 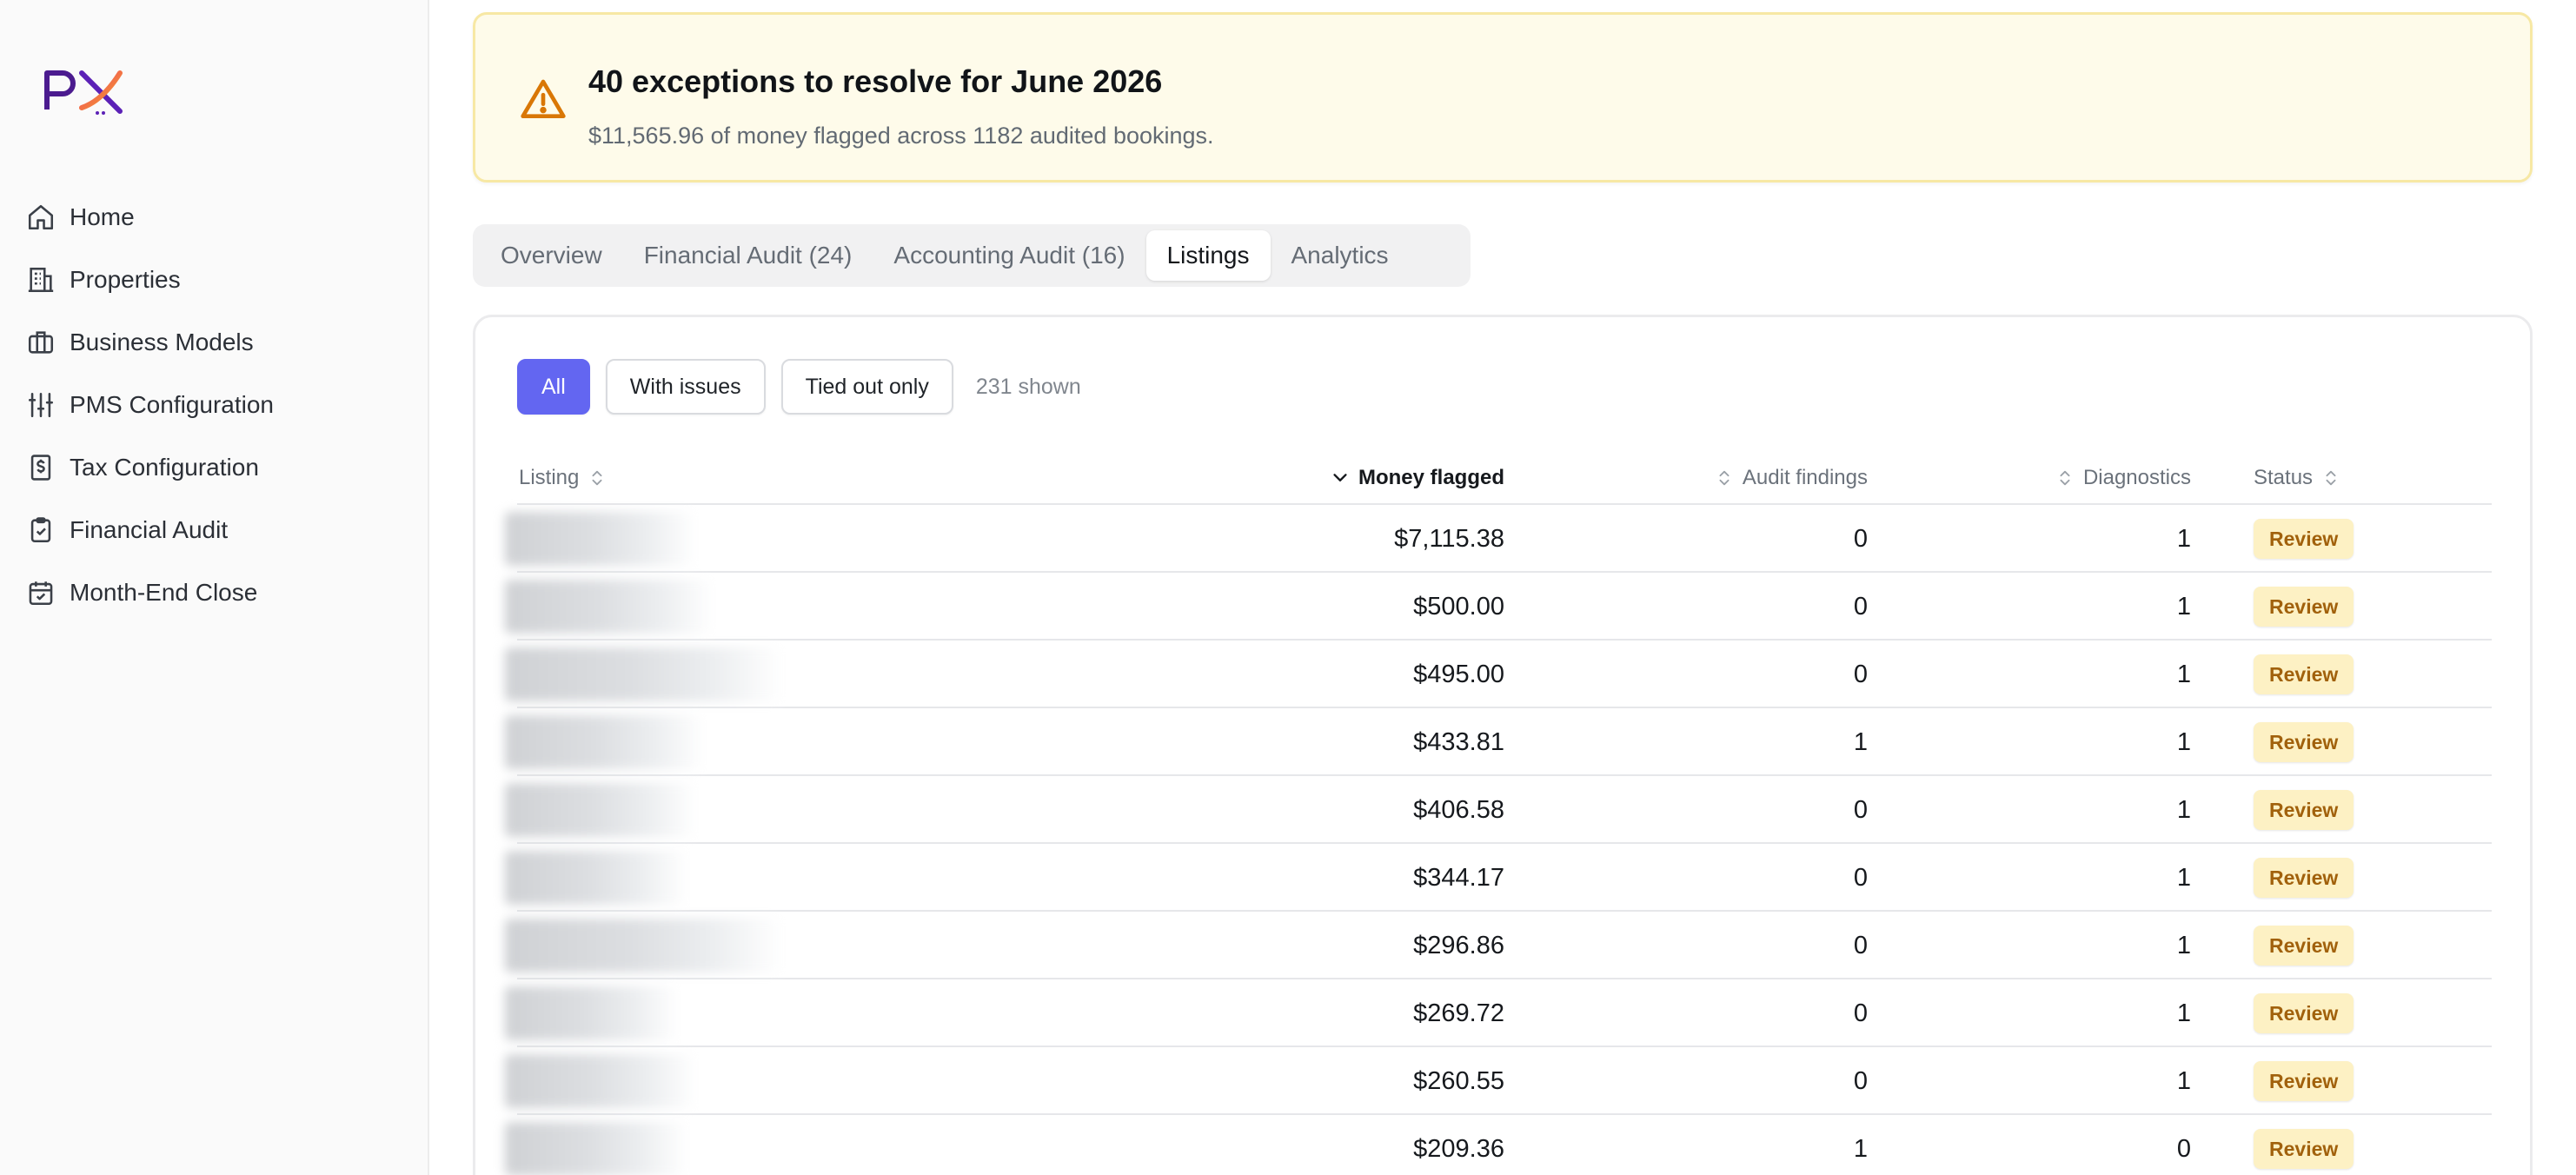 What do you see at coordinates (126, 279) in the screenshot?
I see `sidebar-item-label: Properties` at bounding box center [126, 279].